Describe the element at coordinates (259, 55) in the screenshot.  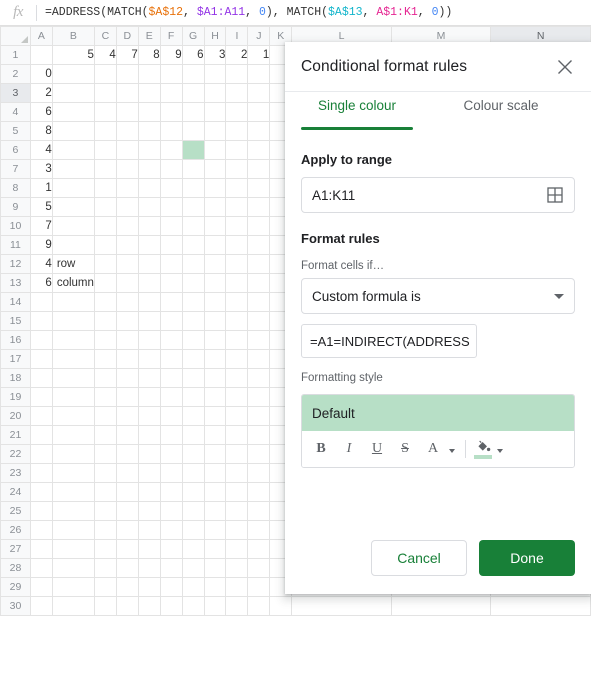
I see `cell-J1: 1` at that location.